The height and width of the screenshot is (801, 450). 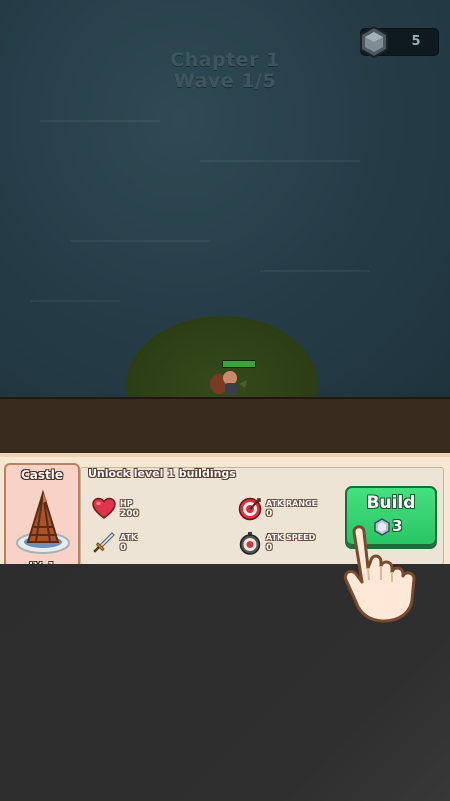 I want to click on stat-atk-speed-label: ATK SPEED, so click(x=291, y=537).